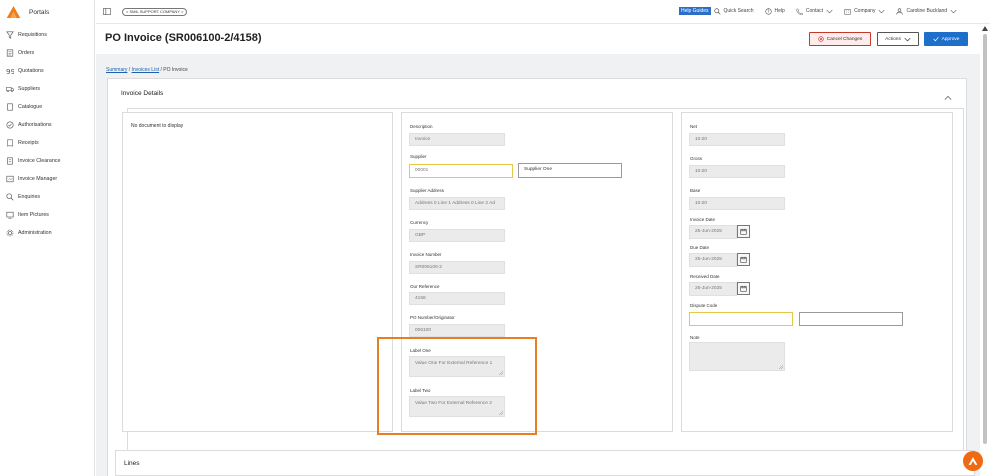 The height and width of the screenshot is (476, 990). What do you see at coordinates (116, 70) in the screenshot?
I see `breadcrumb-summary: Summary` at bounding box center [116, 70].